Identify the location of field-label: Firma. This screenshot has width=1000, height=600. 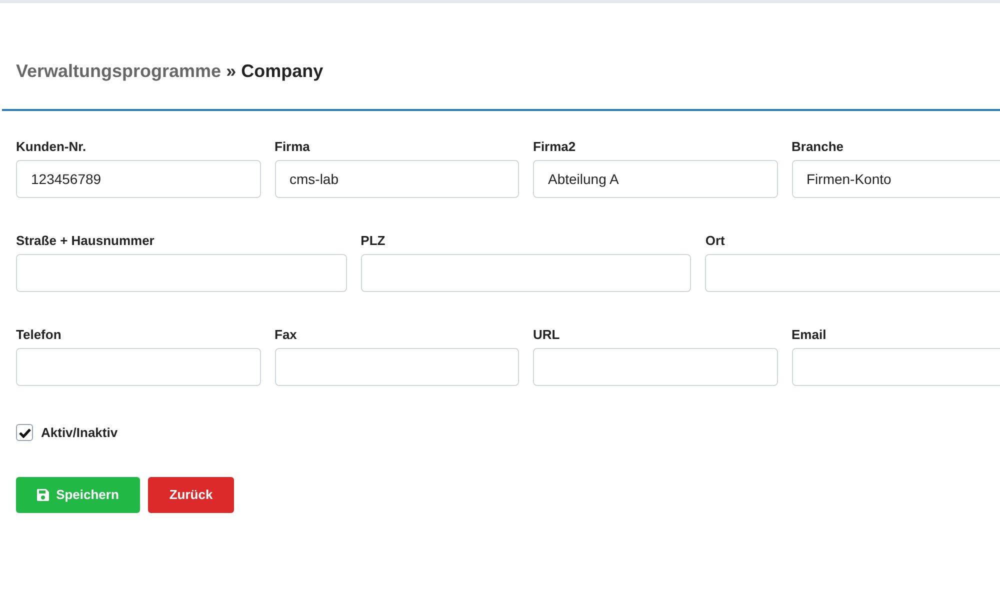
(292, 145).